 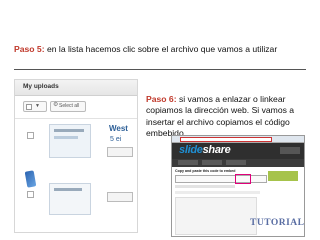 I want to click on download-button, so click(x=283, y=176).